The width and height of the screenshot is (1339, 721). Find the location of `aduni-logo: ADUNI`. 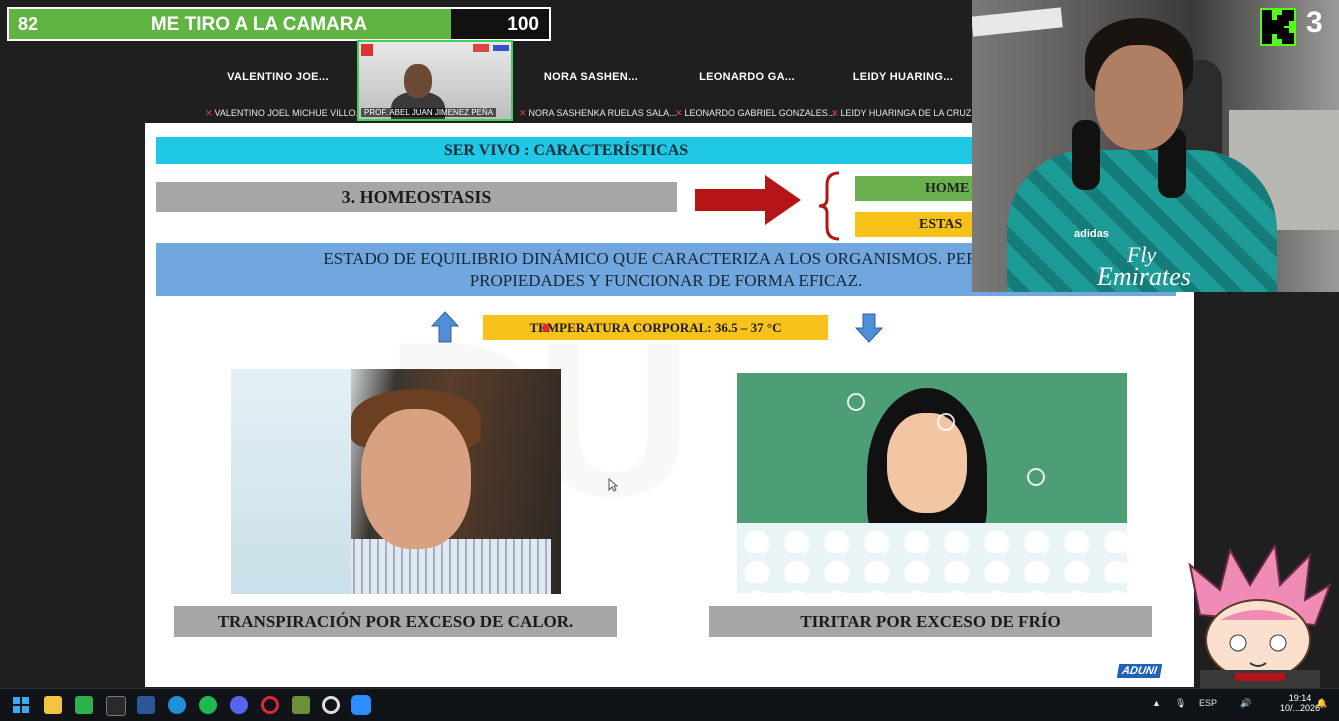

aduni-logo: ADUNI is located at coordinates (1139, 671).